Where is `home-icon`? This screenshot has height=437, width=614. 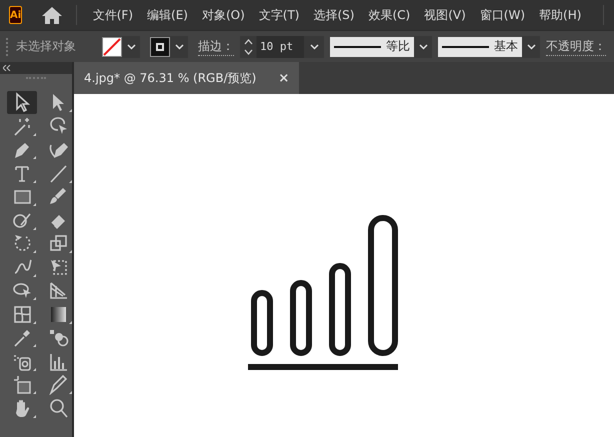 home-icon is located at coordinates (52, 15).